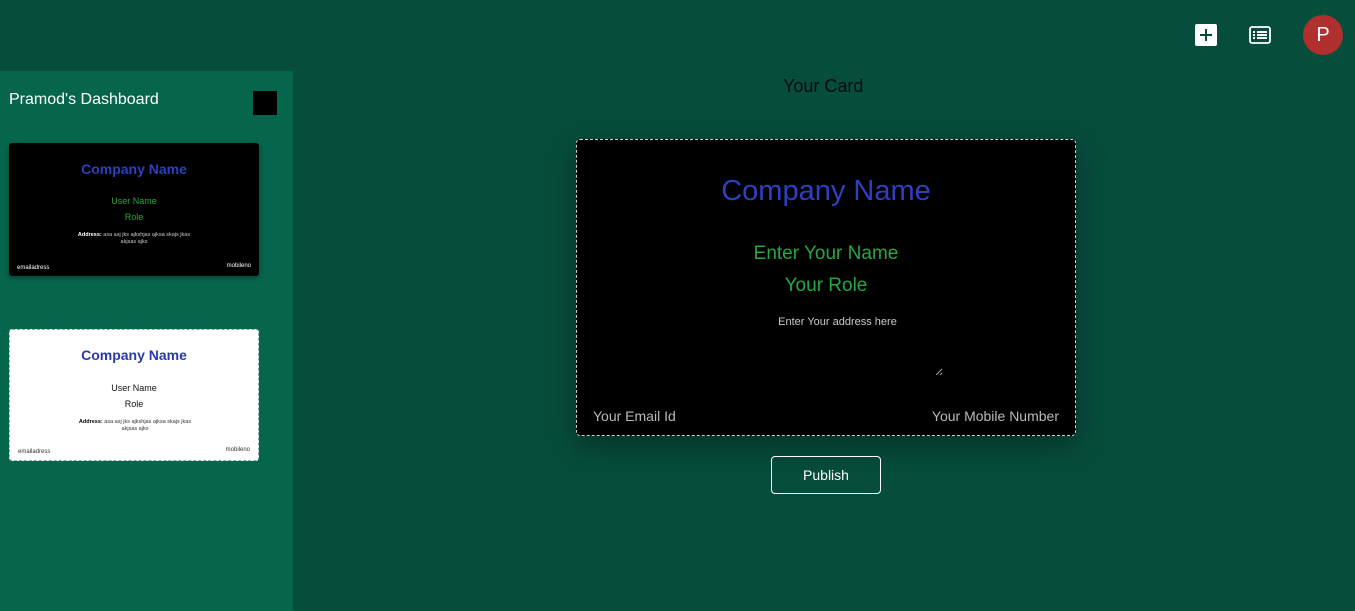  What do you see at coordinates (634, 416) in the screenshot?
I see `email-field: Your Email Id` at bounding box center [634, 416].